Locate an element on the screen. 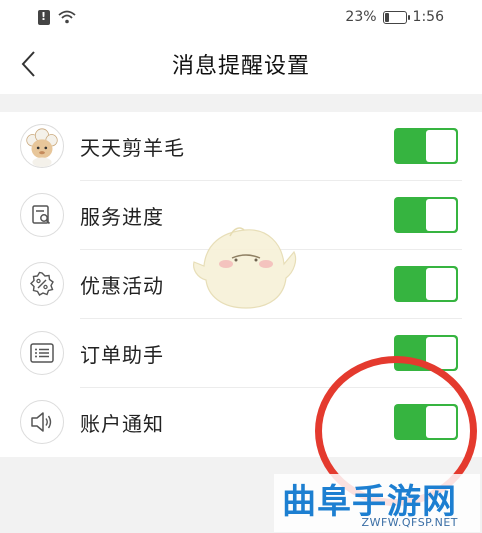 This screenshot has height=533, width=482. account-notice-toggle is located at coordinates (426, 422).